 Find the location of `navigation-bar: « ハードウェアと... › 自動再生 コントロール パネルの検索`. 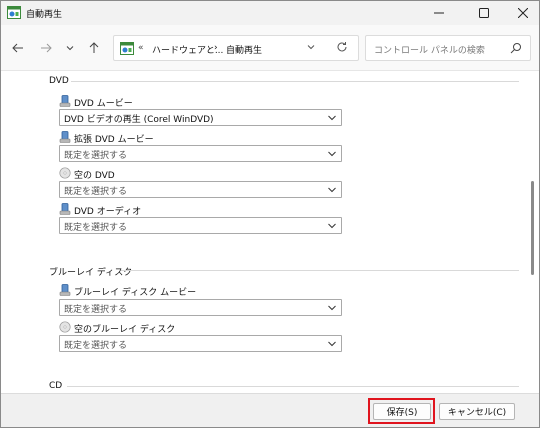

navigation-bar: « ハードウェアと... › 自動再生 コントロール パネルの検索 is located at coordinates (270, 48).